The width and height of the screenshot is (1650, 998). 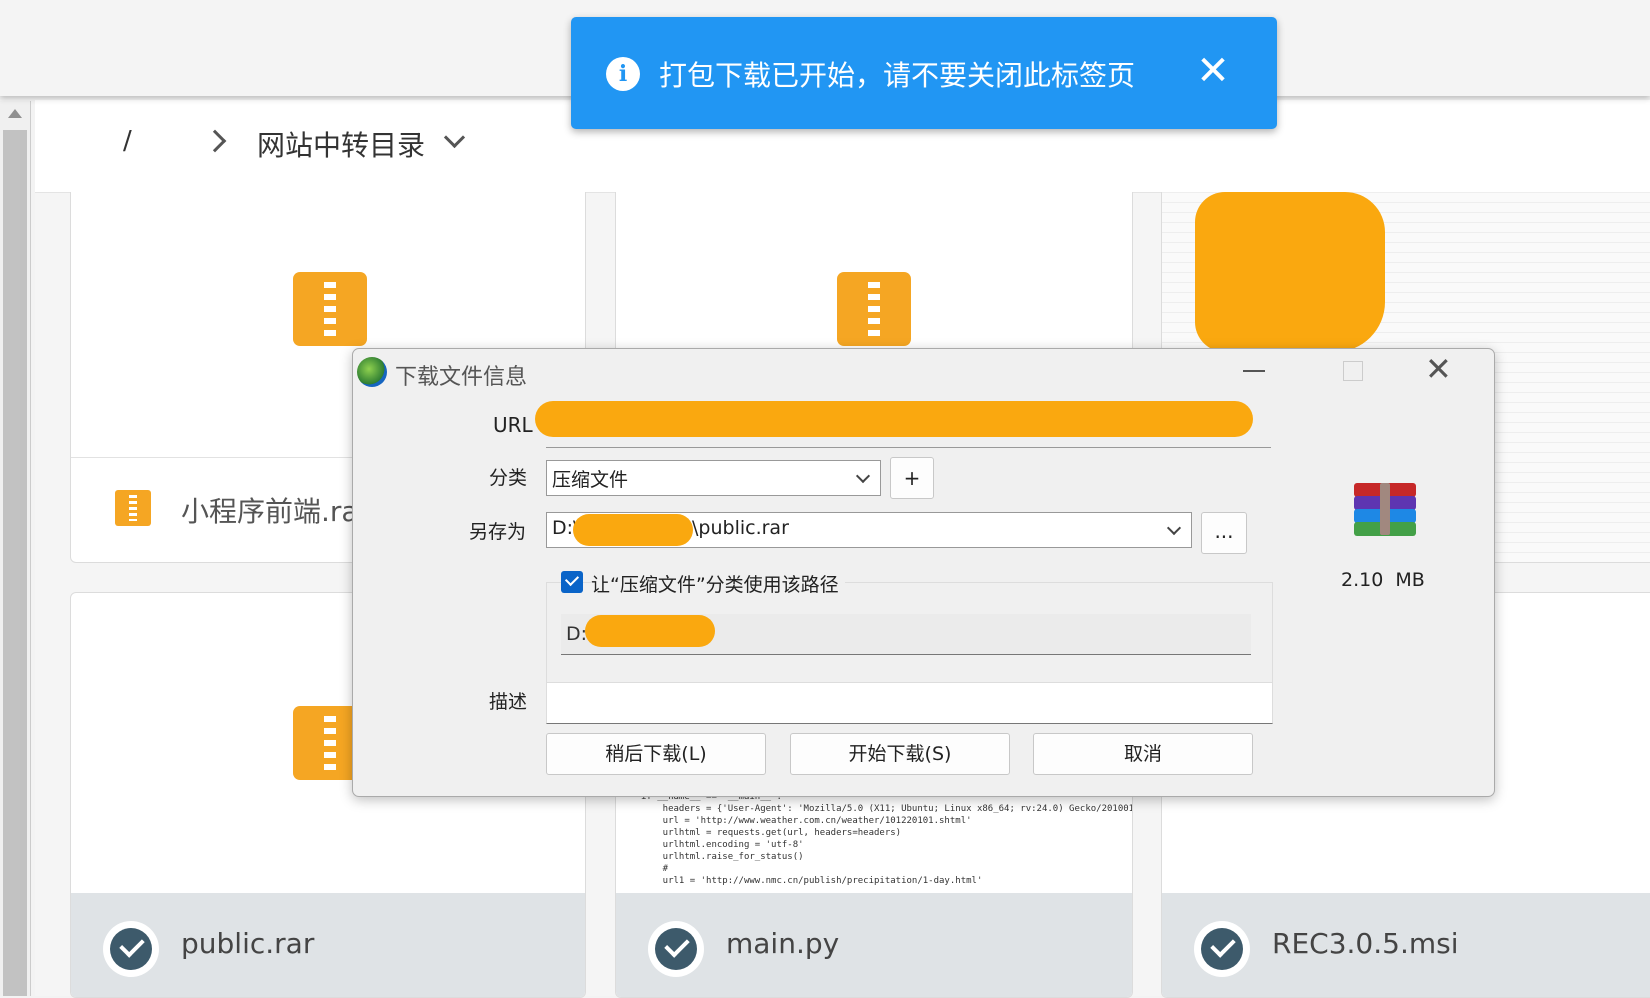 What do you see at coordinates (270, 511) in the screenshot?
I see `file-name: 小程序前端.ra` at bounding box center [270, 511].